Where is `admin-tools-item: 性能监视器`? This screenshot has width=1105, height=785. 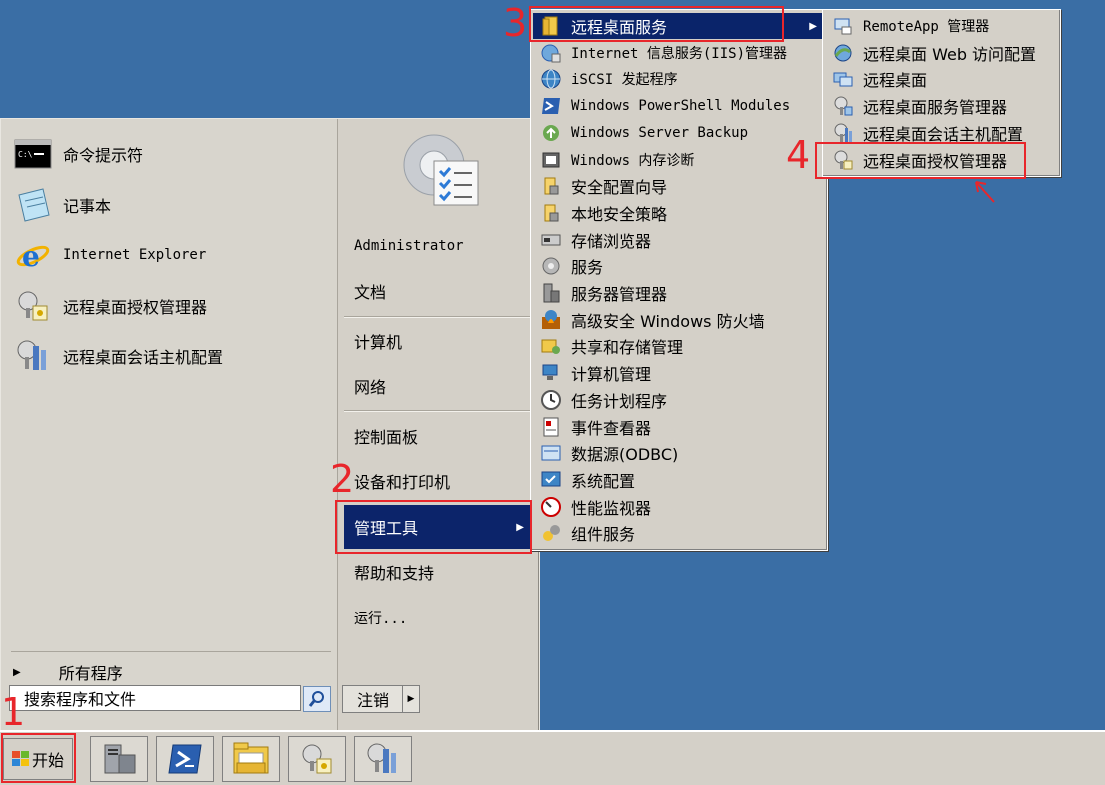 admin-tools-item: 性能监视器 is located at coordinates (679, 507).